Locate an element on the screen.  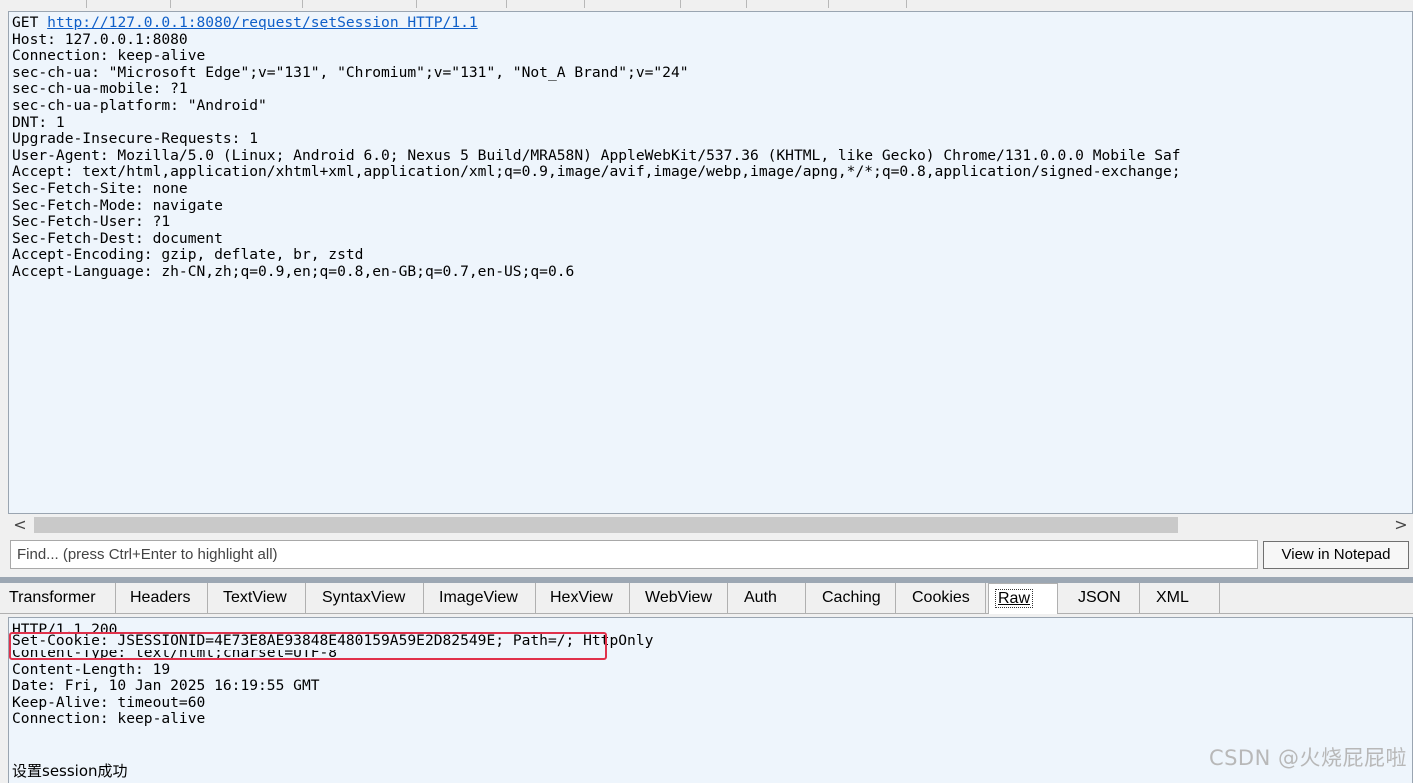
tab-auth: Auth is located at coordinates (767, 598).